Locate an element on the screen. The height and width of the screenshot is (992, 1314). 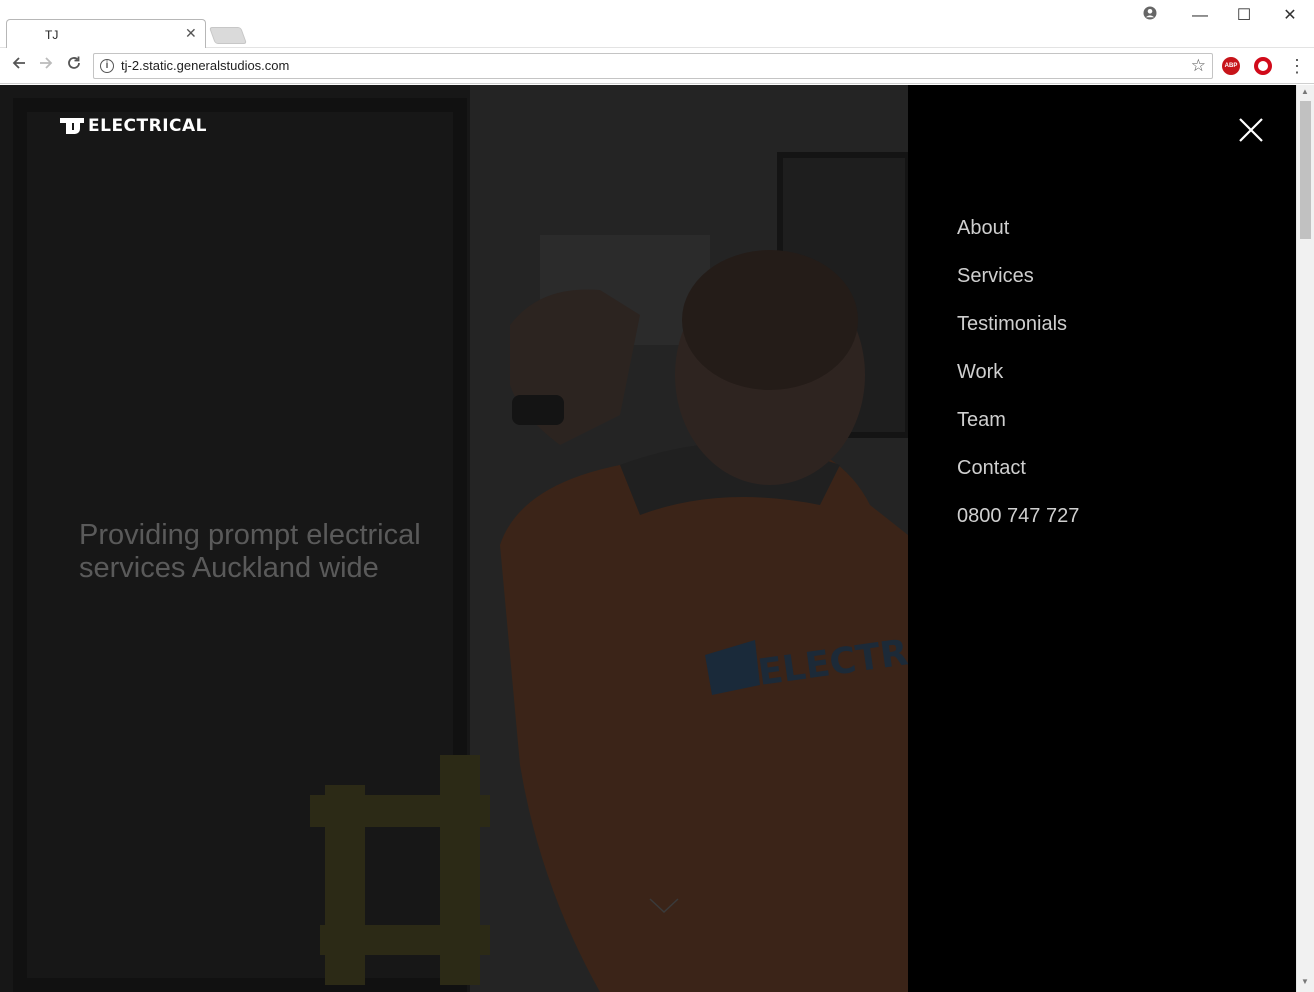
adblock-extension-icon: ABP is located at coordinates (1231, 66).